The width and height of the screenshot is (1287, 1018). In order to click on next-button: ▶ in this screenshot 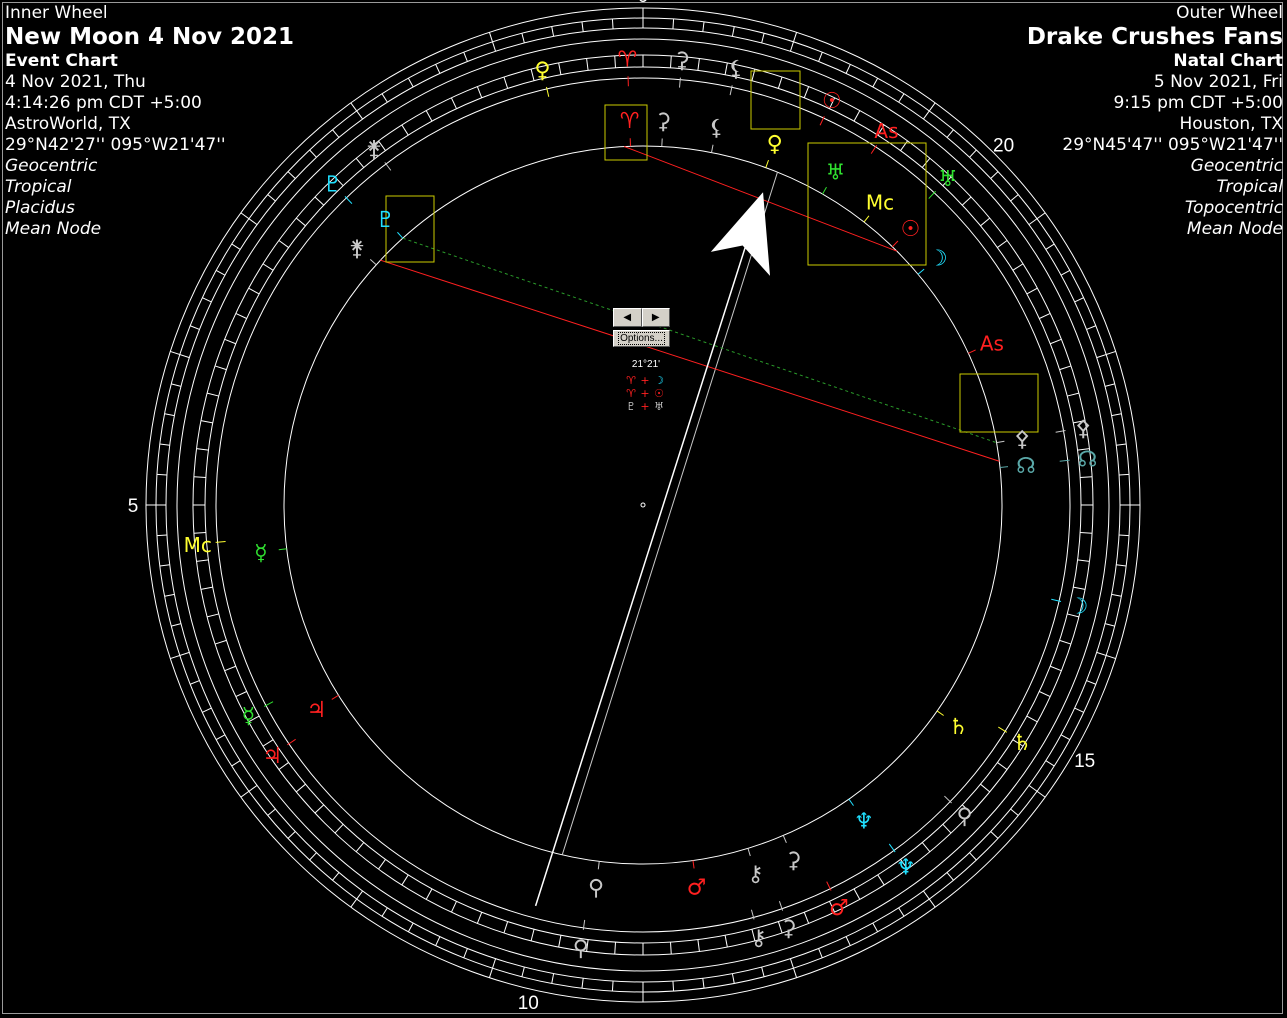, I will do `click(655, 317)`.